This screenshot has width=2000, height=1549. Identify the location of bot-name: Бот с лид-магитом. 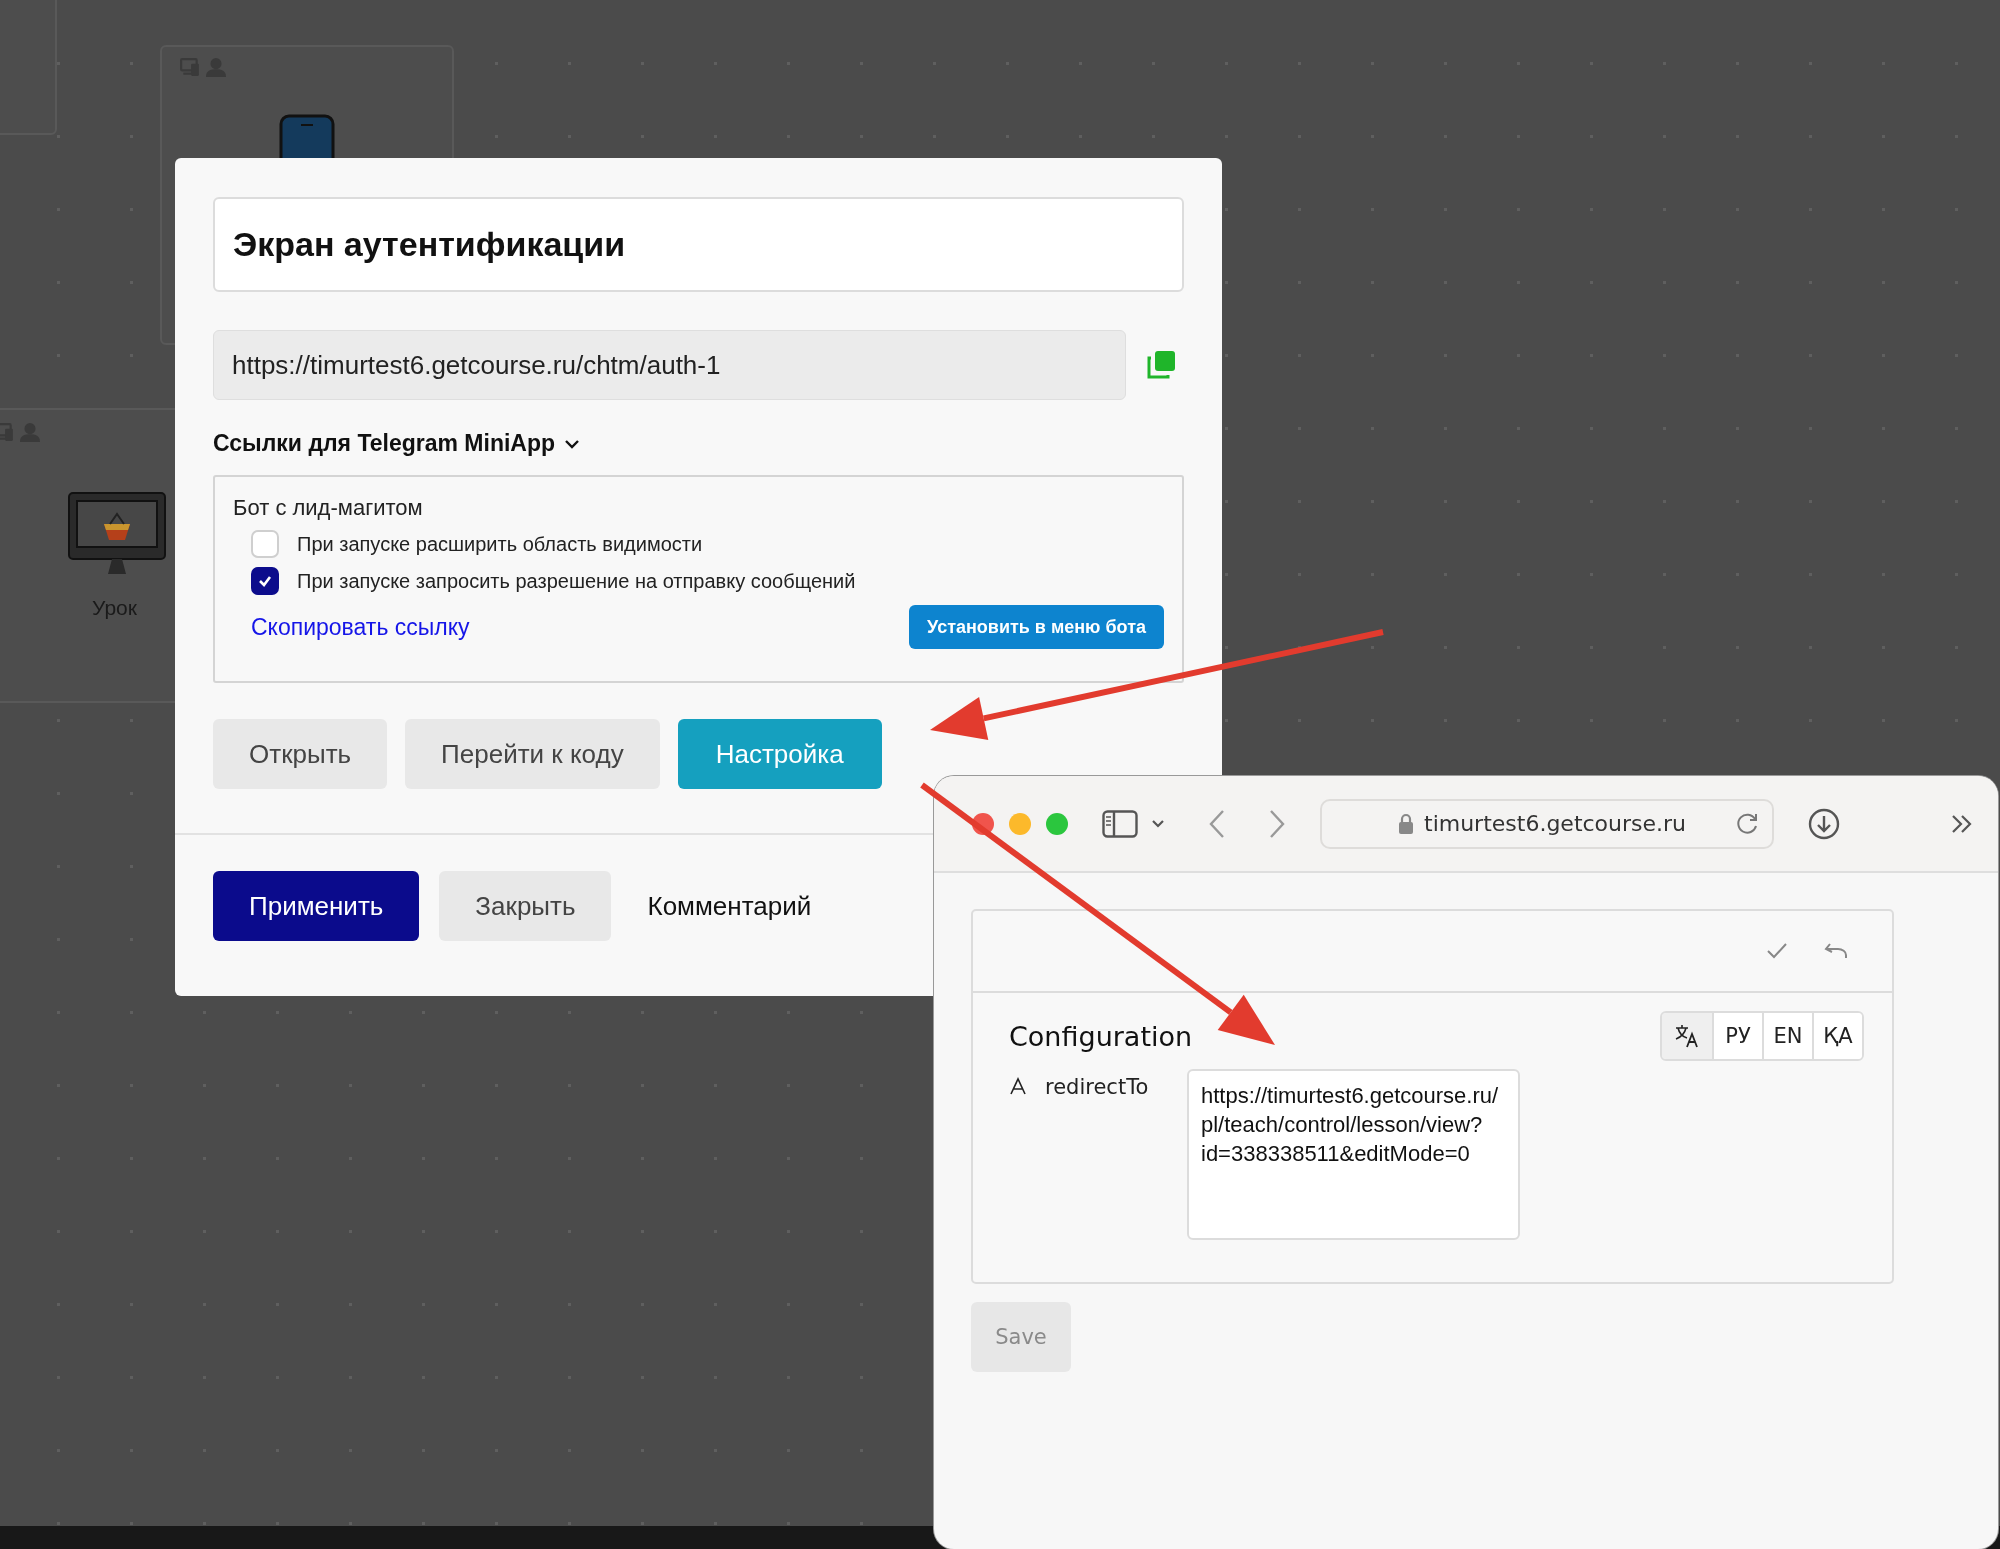
(328, 508).